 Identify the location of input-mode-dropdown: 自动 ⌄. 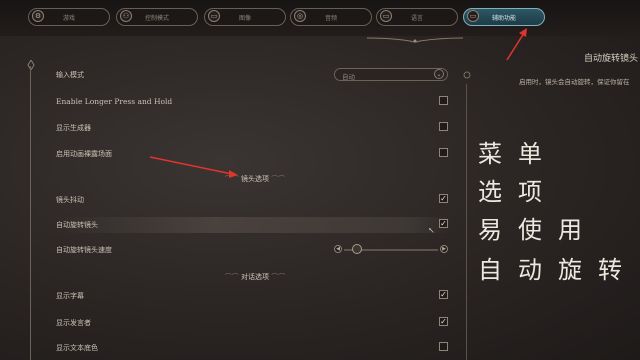
(391, 74).